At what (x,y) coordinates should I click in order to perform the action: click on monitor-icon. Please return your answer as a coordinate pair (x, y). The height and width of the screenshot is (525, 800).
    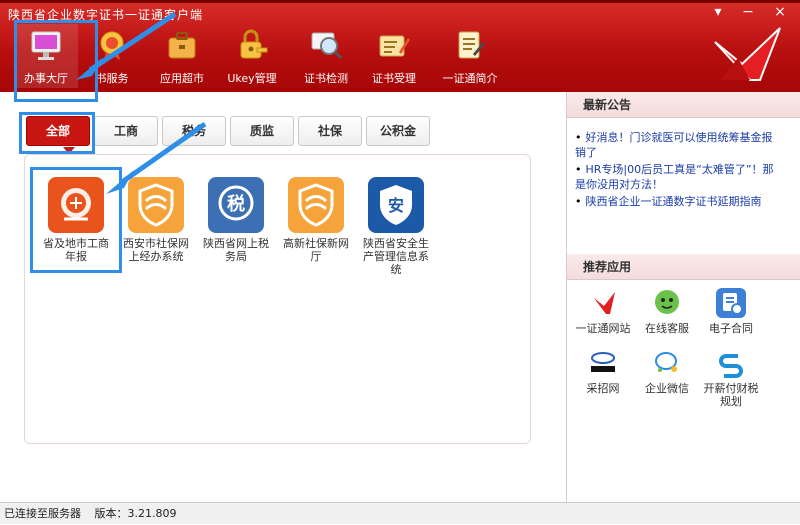
    Looking at the image, I should click on (46, 45).